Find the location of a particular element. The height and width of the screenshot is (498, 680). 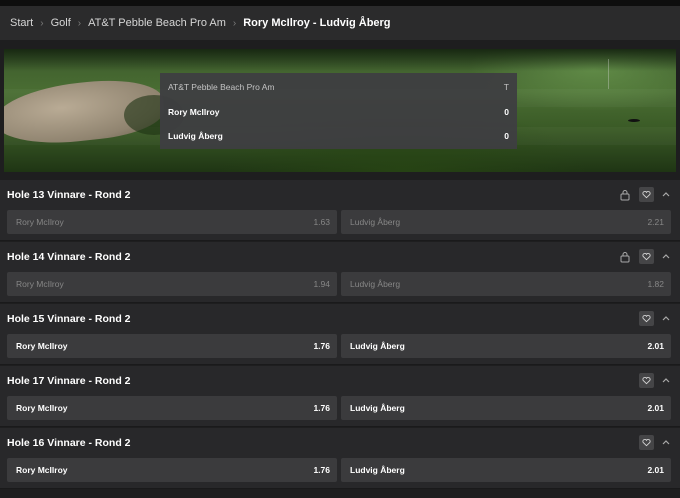

market-title: Hole 15 Vinnare - Rond 2 is located at coordinates (69, 319).